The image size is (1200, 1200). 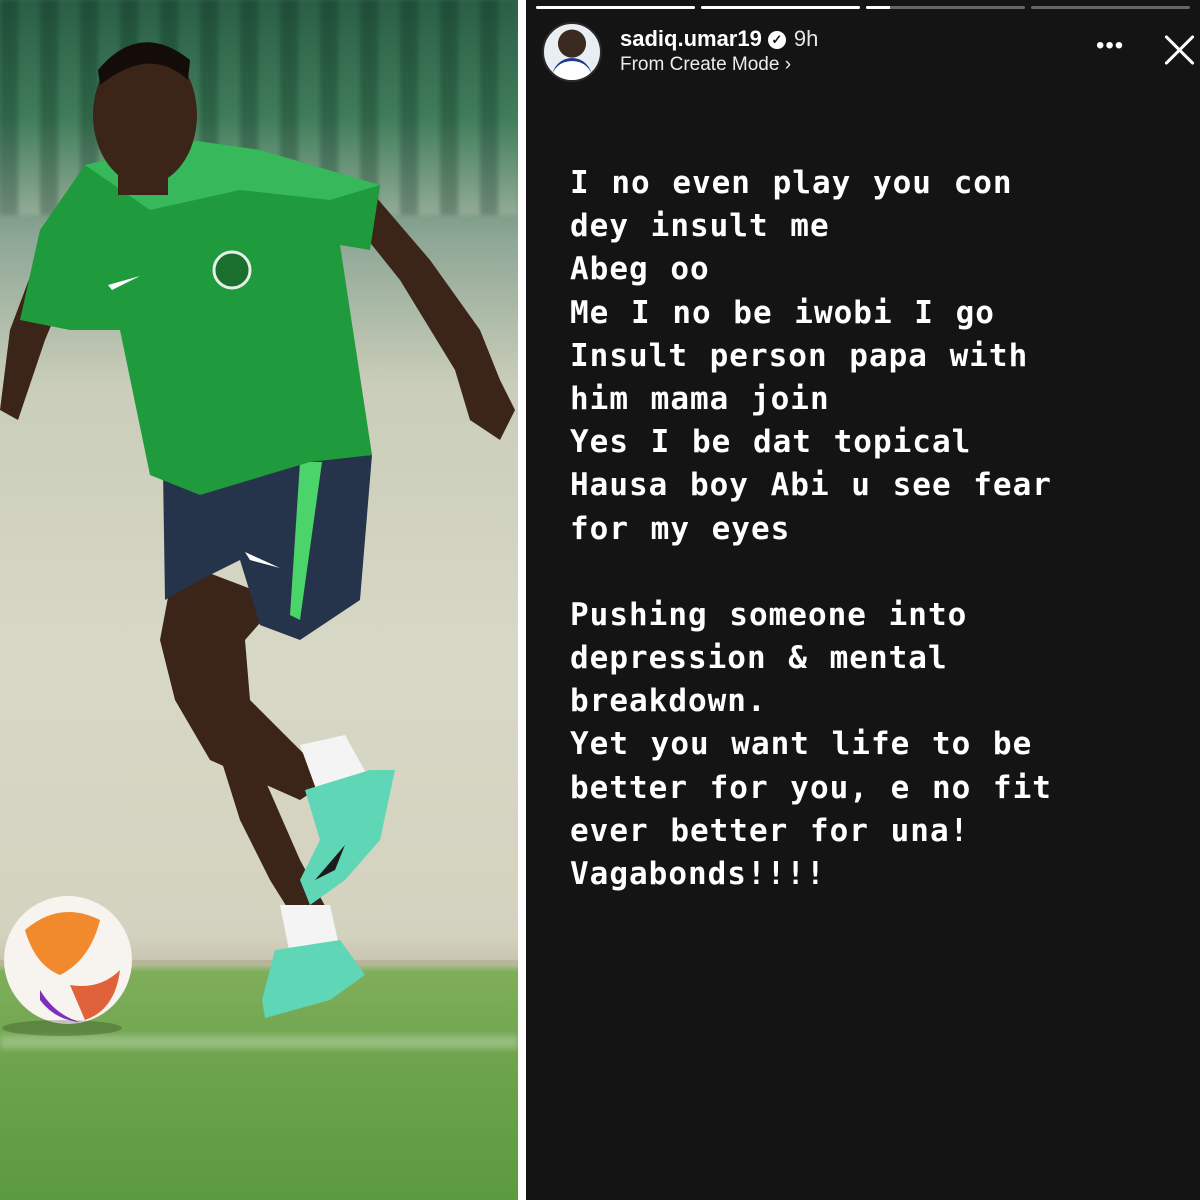 I want to click on story-text-line, so click(x=875, y=572).